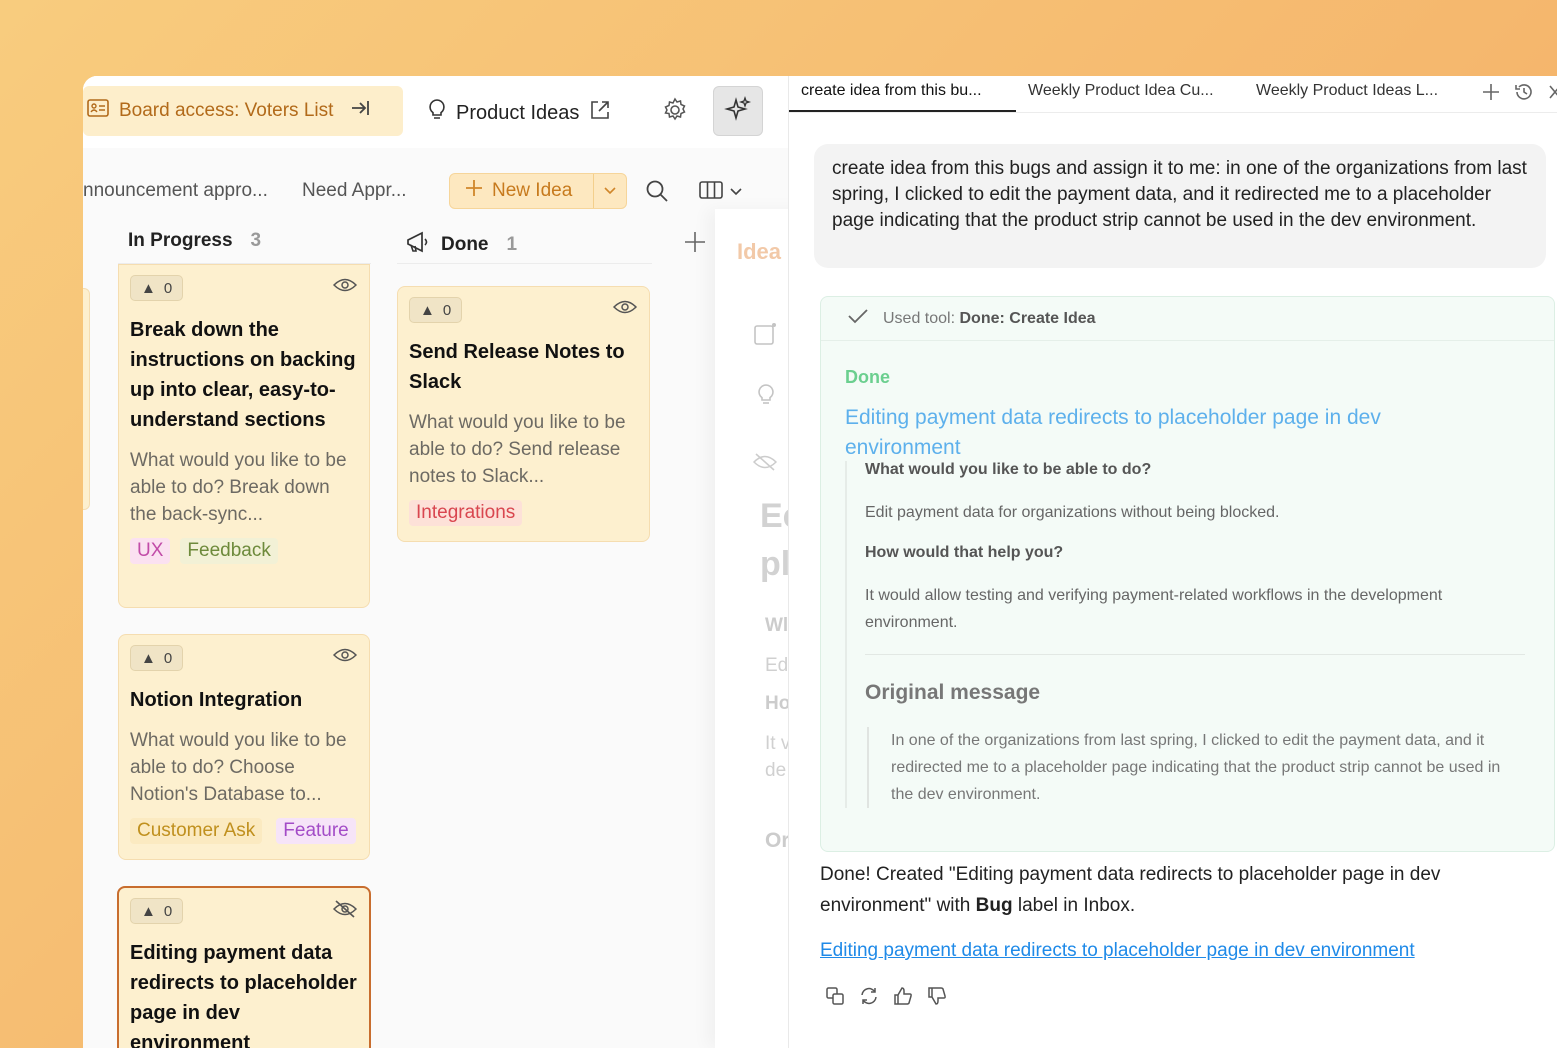 The width and height of the screenshot is (1557, 1048). Describe the element at coordinates (1027, 318) in the screenshot. I see `tool-name: Done: Create Idea` at that location.